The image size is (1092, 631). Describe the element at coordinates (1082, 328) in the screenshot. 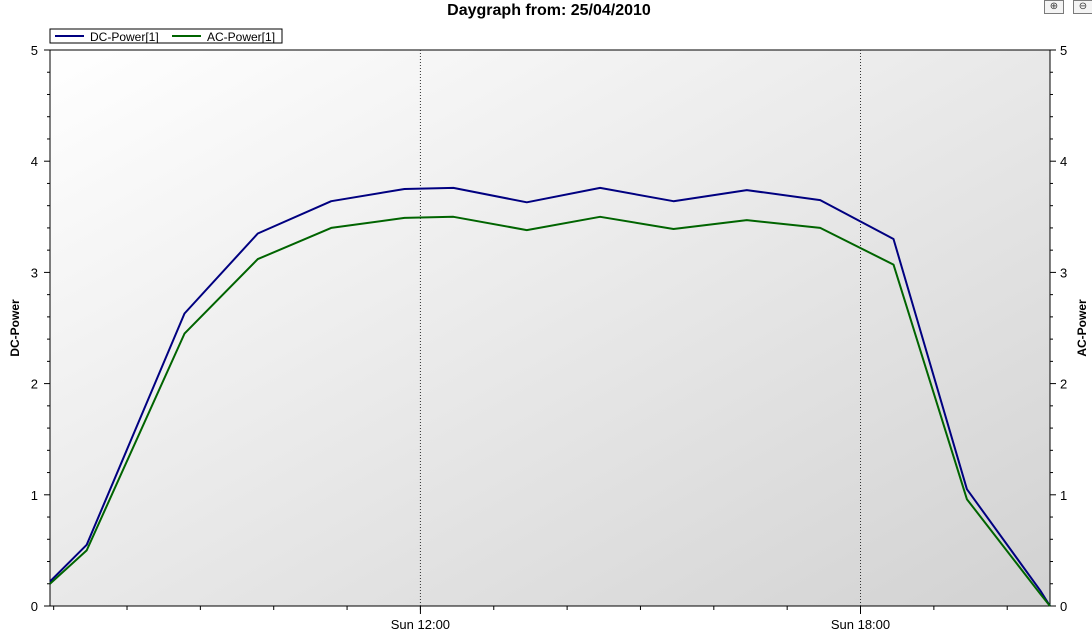

I see `y2-axis-title: AC-Power` at that location.